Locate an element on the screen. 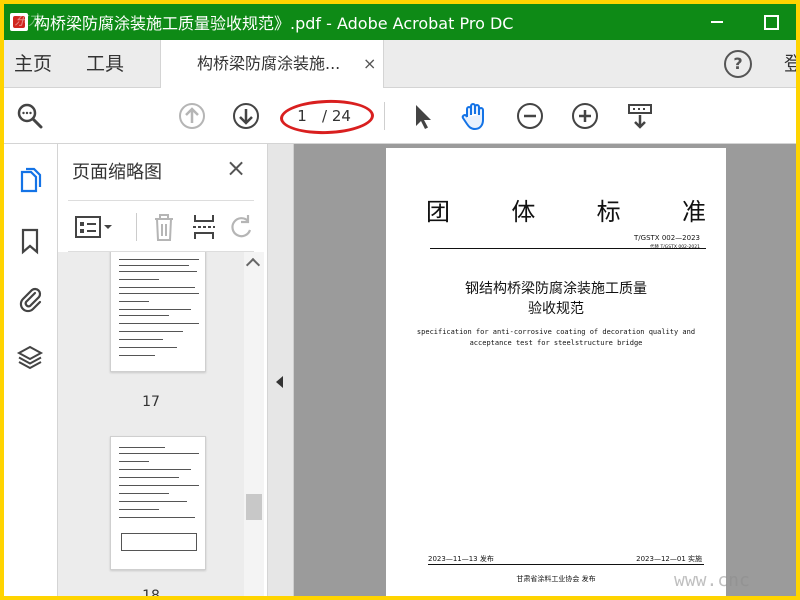 Image resolution: width=800 pixels, height=600 pixels. thumbnail-options-icon is located at coordinates (94, 227).